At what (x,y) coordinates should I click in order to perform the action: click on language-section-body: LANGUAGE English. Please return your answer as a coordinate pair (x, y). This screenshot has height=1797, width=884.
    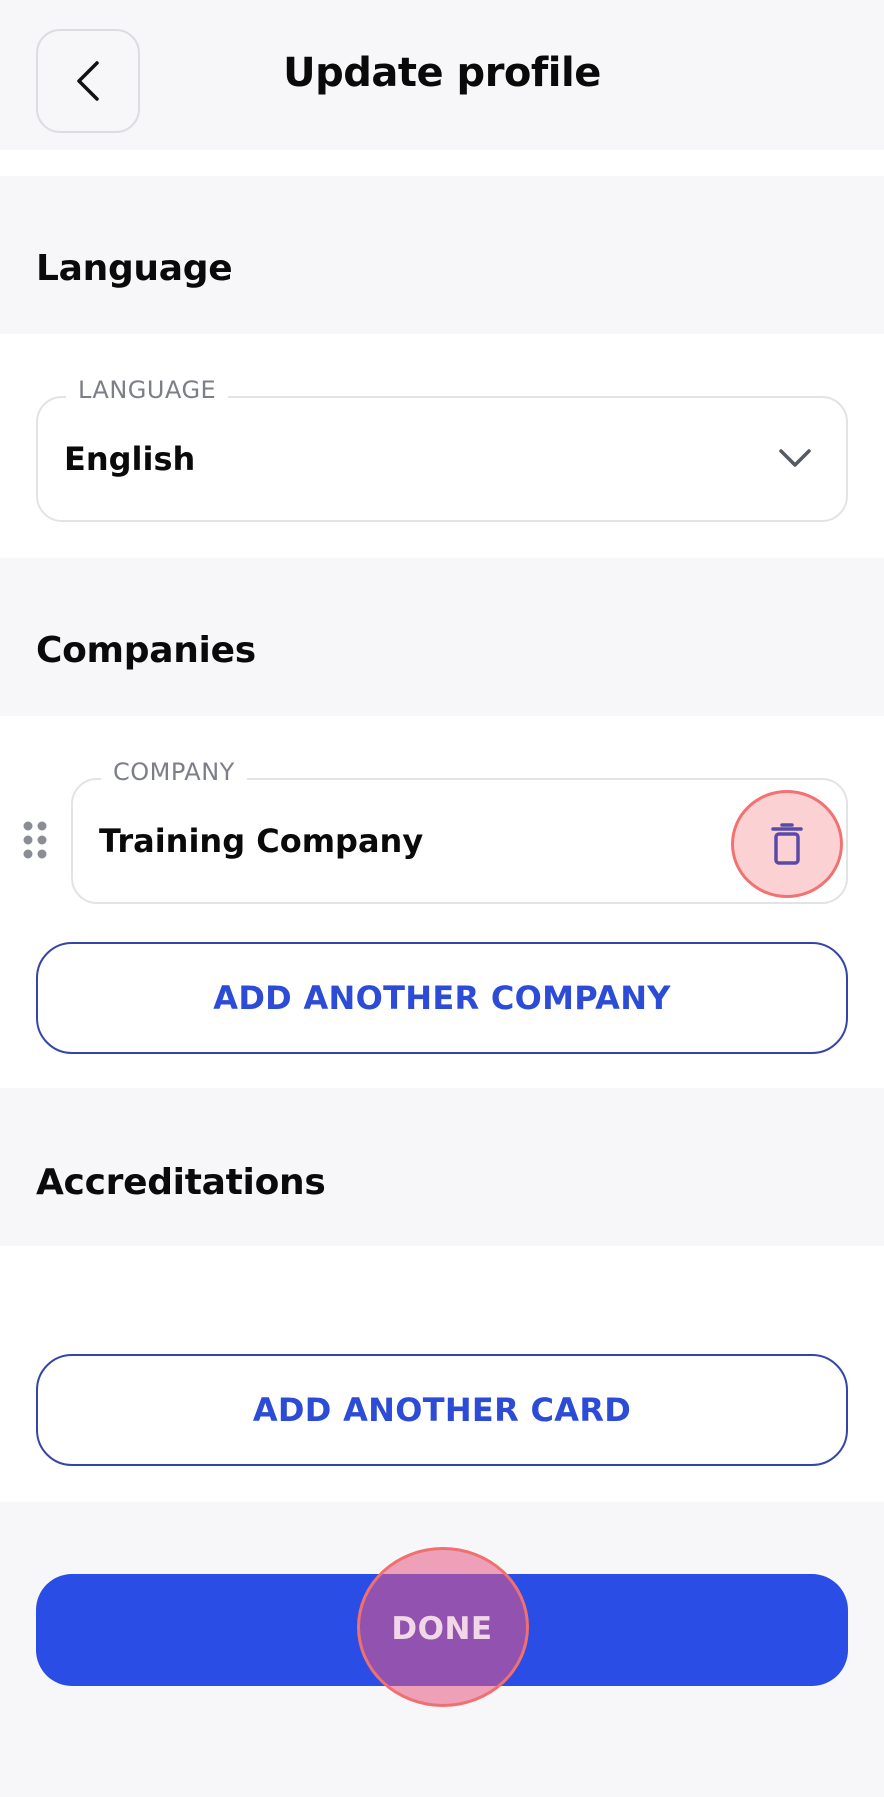
    Looking at the image, I should click on (442, 446).